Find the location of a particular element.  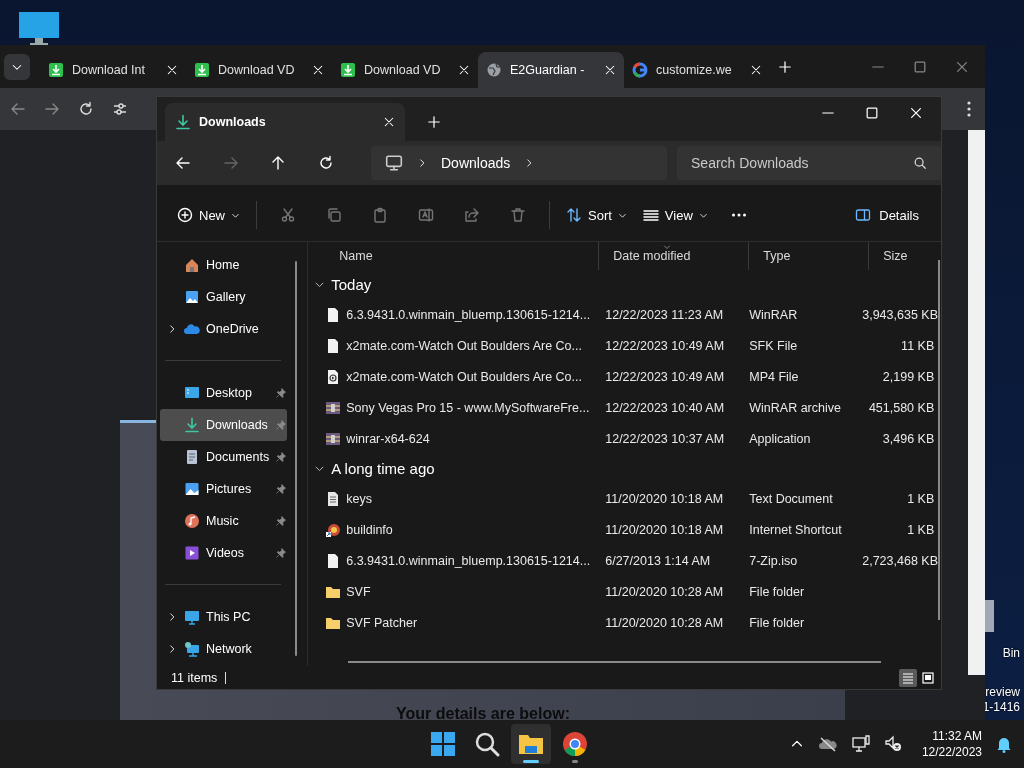

monitor-icon is located at coordinates (39, 29).